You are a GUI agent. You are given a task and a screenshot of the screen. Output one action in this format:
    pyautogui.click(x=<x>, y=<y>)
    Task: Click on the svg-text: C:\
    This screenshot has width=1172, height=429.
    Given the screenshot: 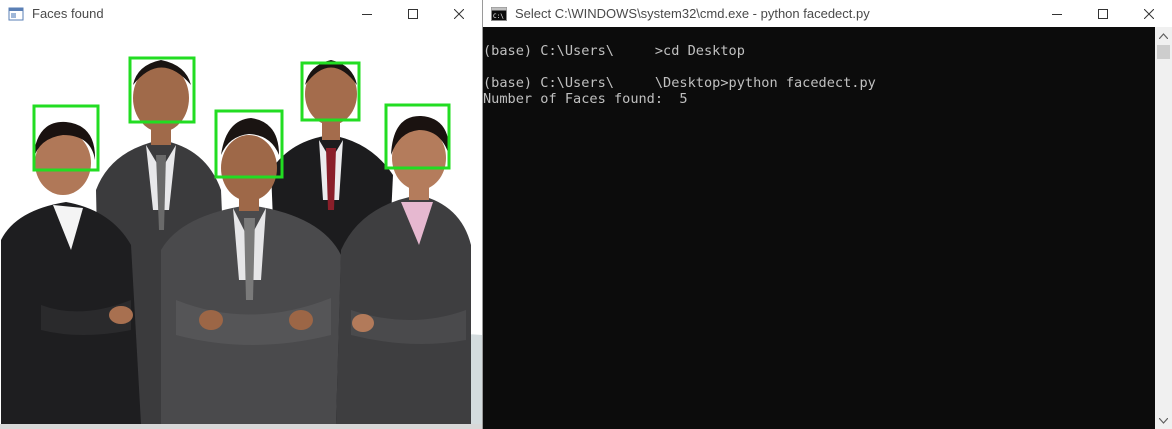 What is the action you would take?
    pyautogui.click(x=498, y=16)
    